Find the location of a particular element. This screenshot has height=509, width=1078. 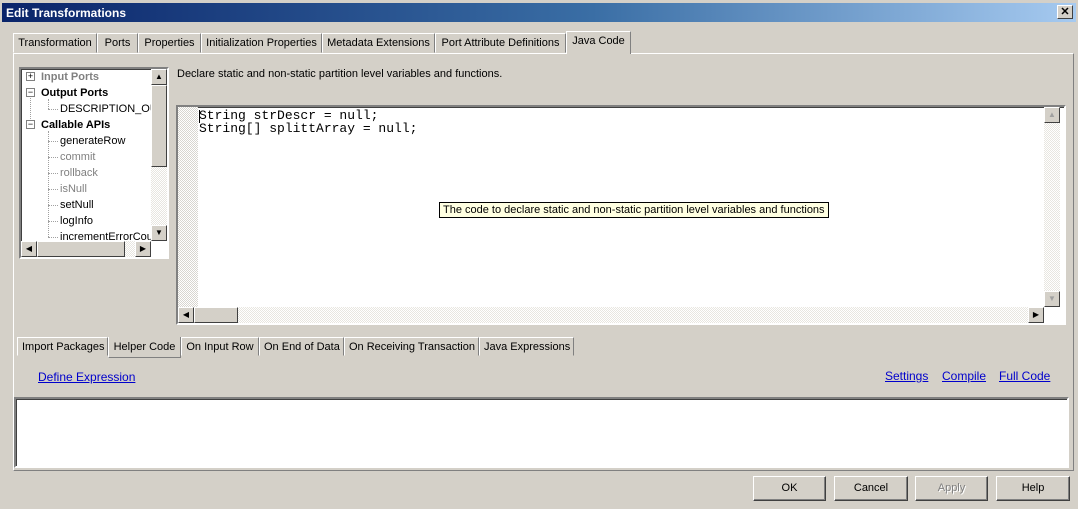

tab-label: Ports is located at coordinates (117, 43).